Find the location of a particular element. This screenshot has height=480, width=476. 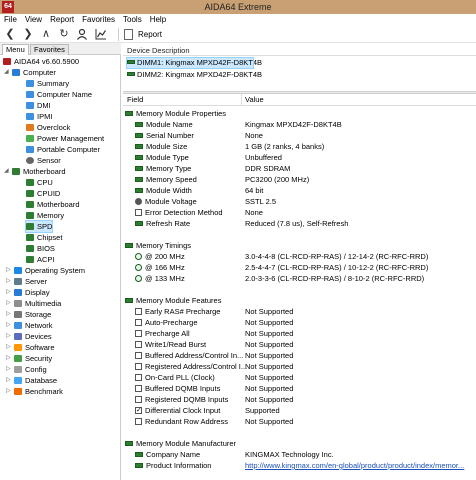

ram-icon is located at coordinates (129, 113).